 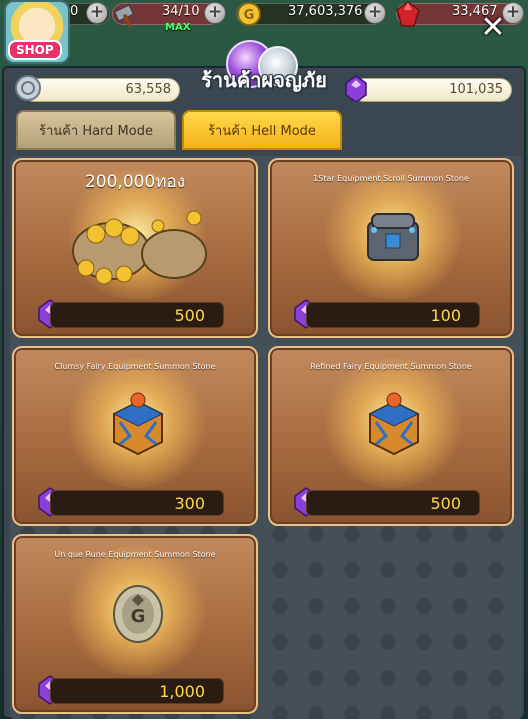 What do you see at coordinates (356, 88) in the screenshot?
I see `purple-gem-icon` at bounding box center [356, 88].